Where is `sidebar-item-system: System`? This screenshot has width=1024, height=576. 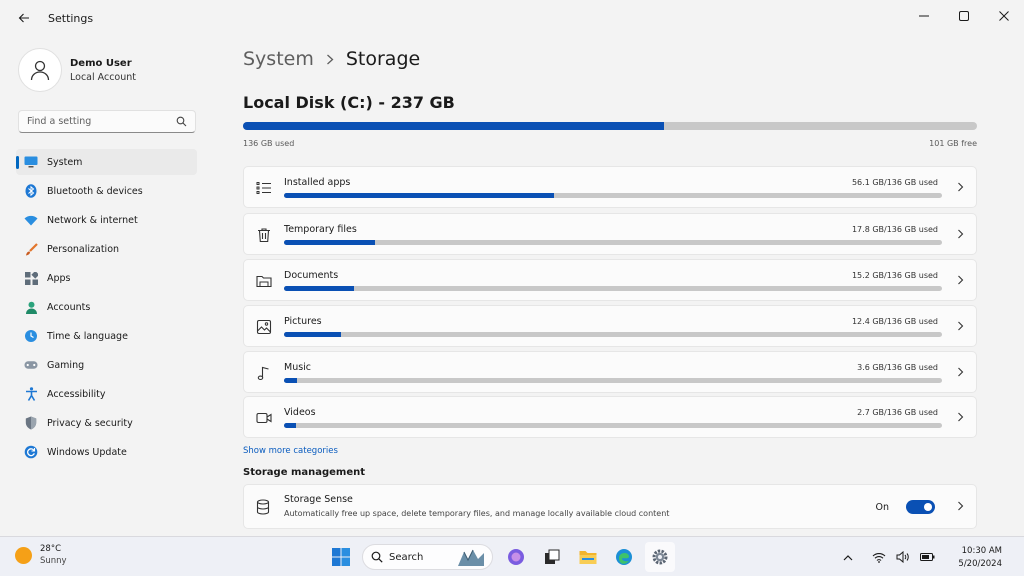 sidebar-item-system: System is located at coordinates (106, 162).